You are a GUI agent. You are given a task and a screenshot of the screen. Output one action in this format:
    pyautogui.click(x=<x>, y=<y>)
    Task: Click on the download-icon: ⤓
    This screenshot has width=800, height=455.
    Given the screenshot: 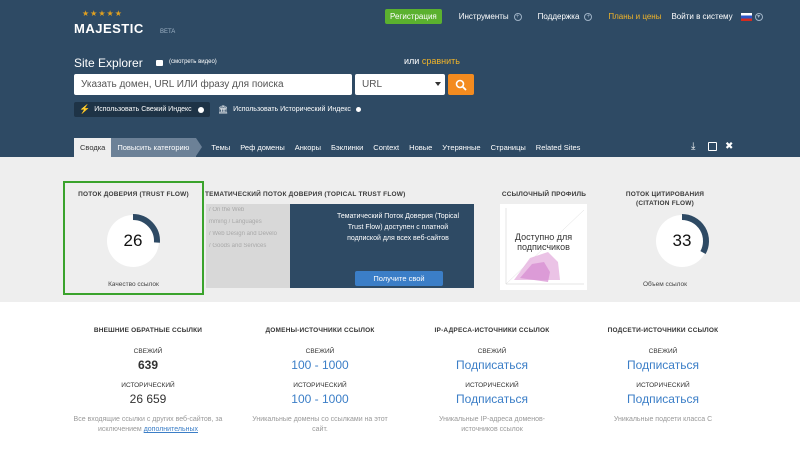 What is the action you would take?
    pyautogui.click(x=695, y=147)
    